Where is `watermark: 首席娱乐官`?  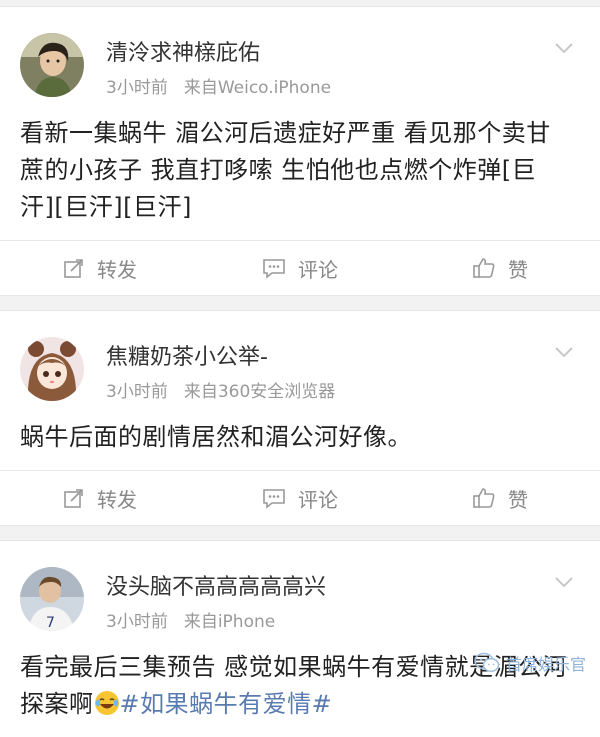
watermark: 首席娱乐官 is located at coordinates (530, 663).